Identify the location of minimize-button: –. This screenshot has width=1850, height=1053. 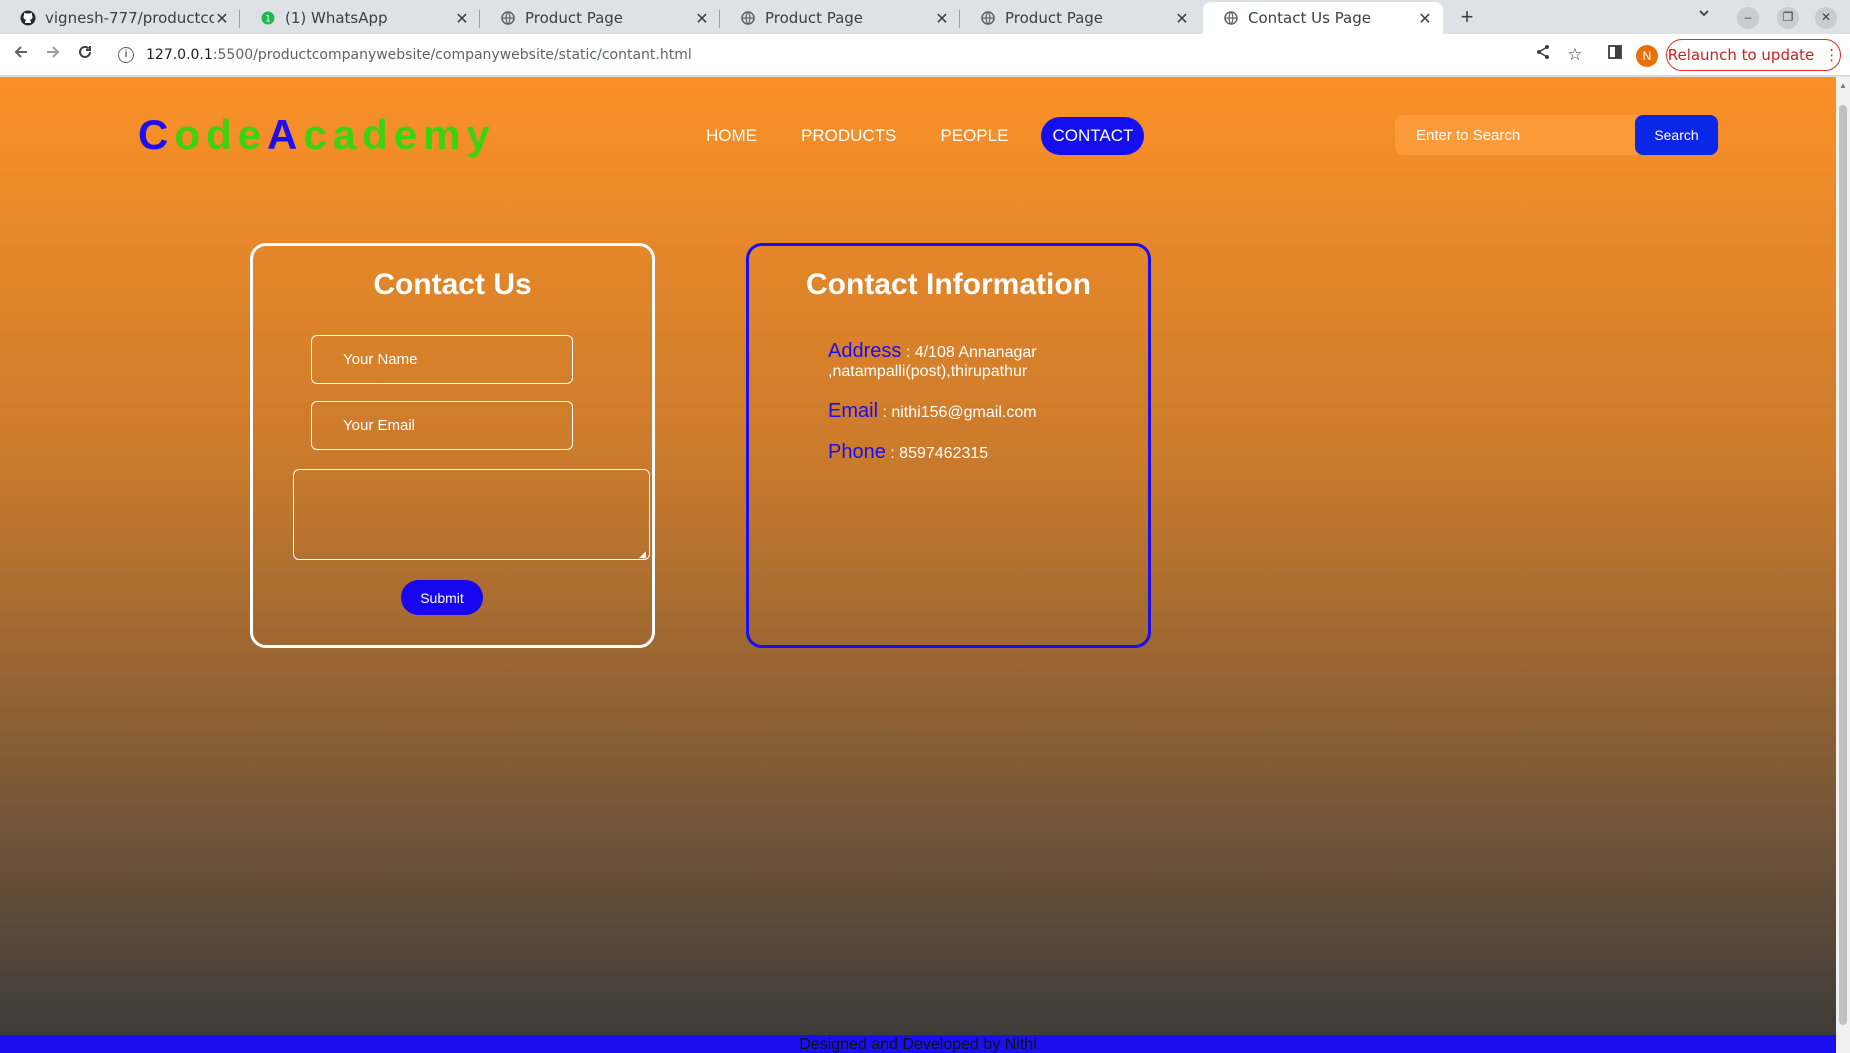
(1748, 18).